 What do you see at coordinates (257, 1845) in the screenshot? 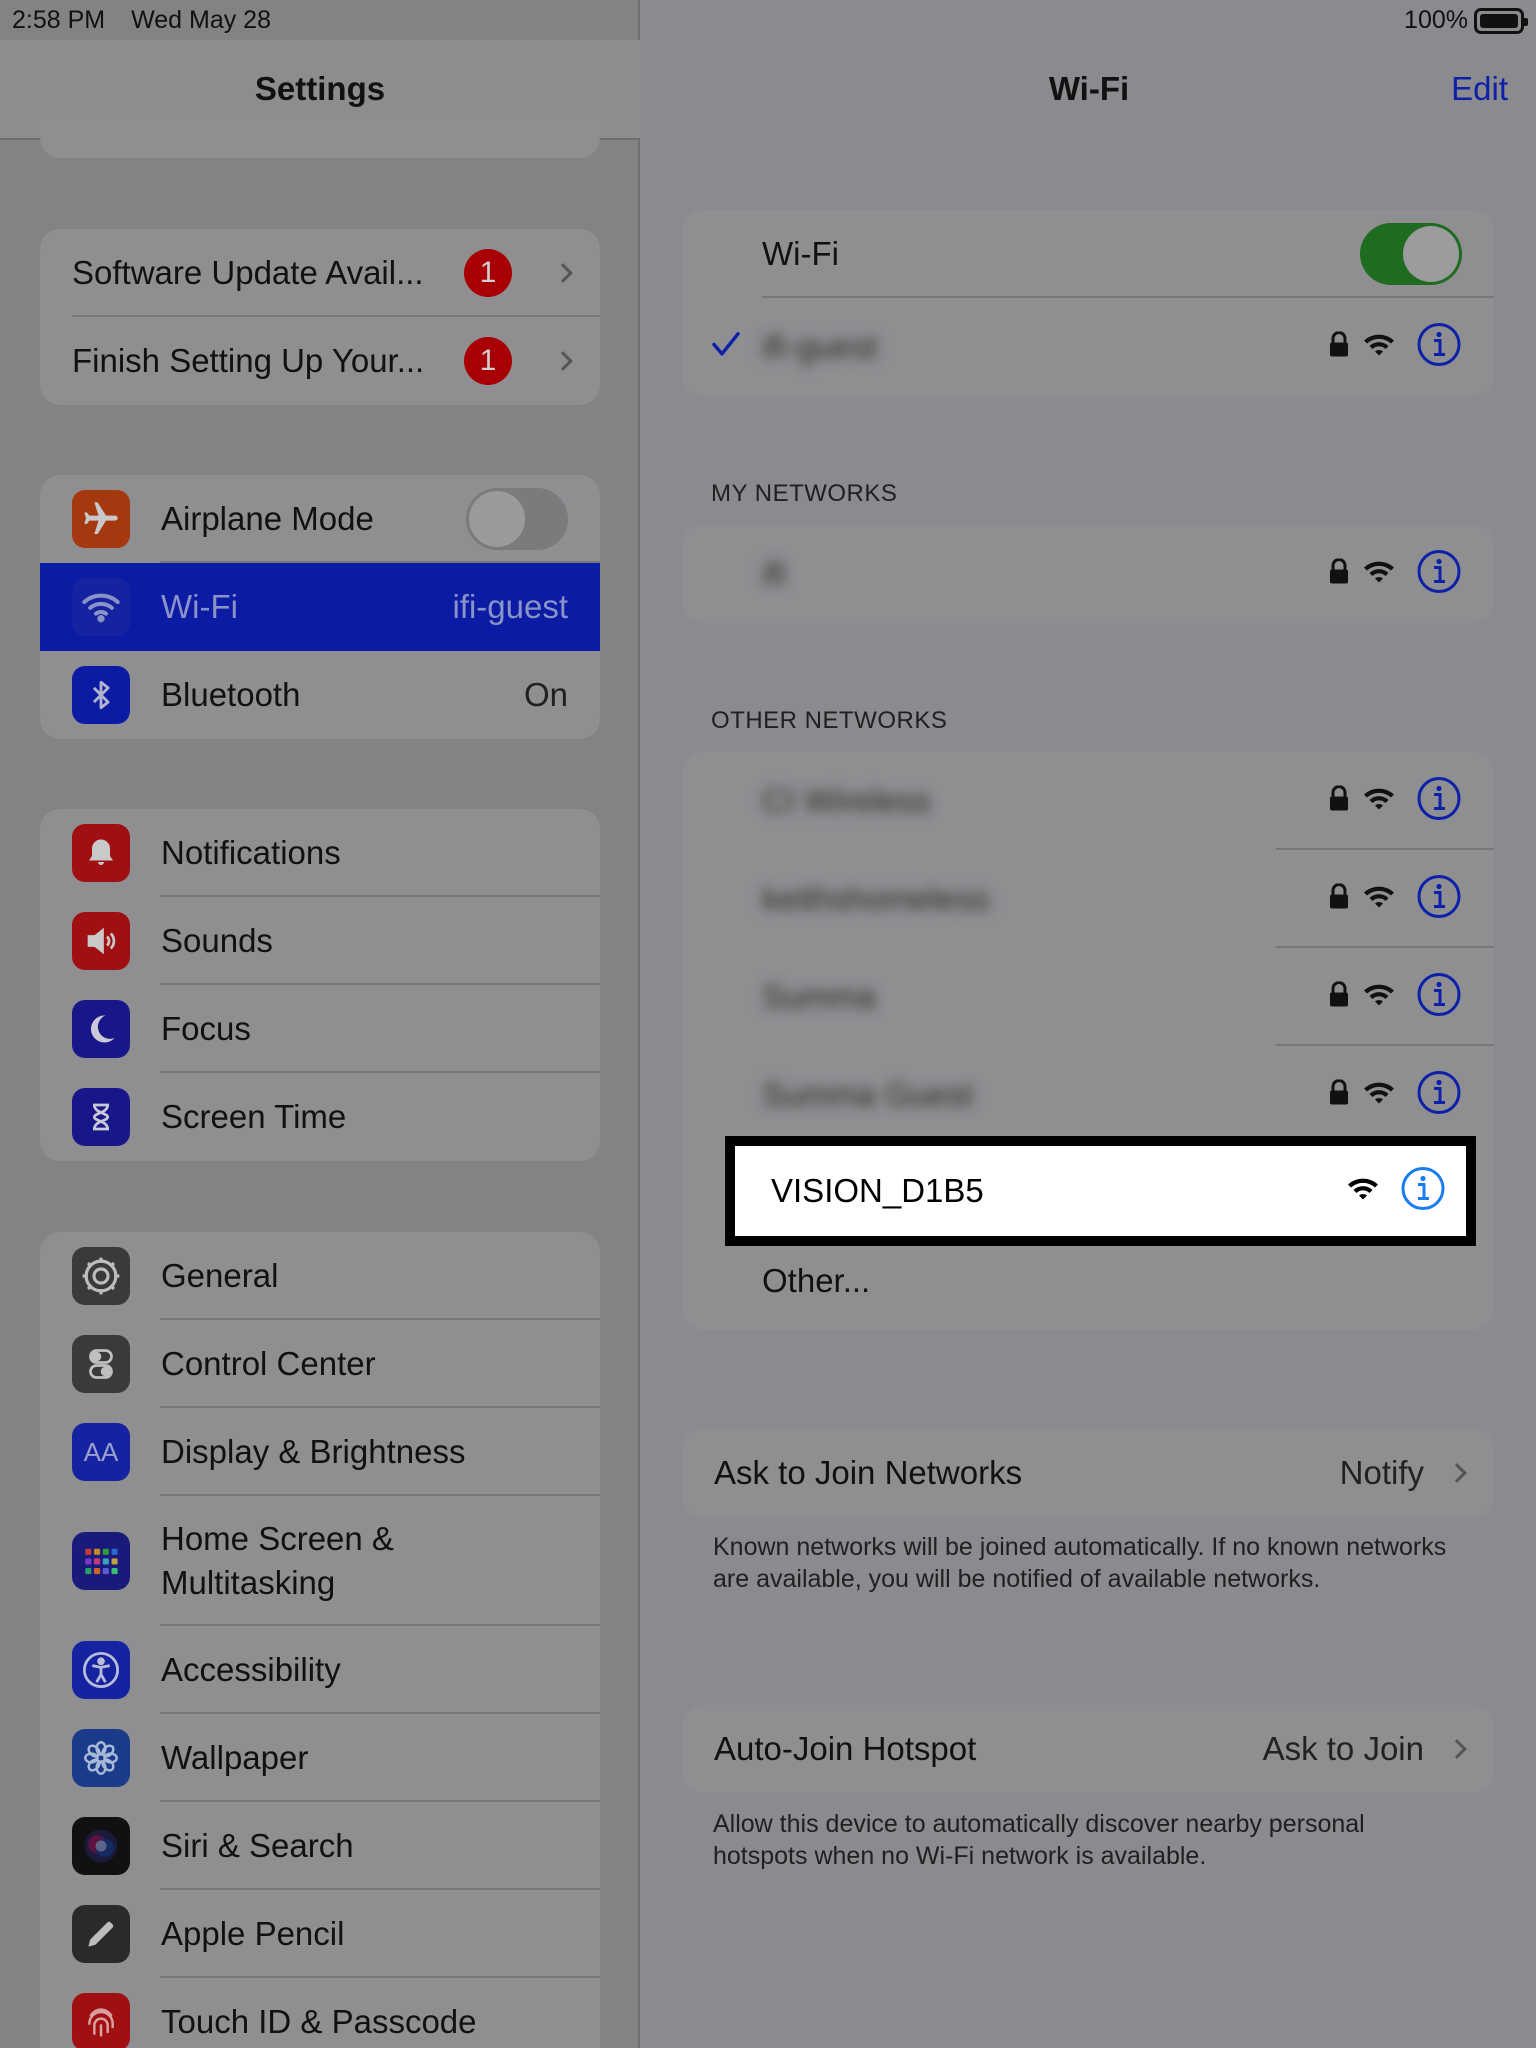
I see `siri-search-label: Siri & Search` at bounding box center [257, 1845].